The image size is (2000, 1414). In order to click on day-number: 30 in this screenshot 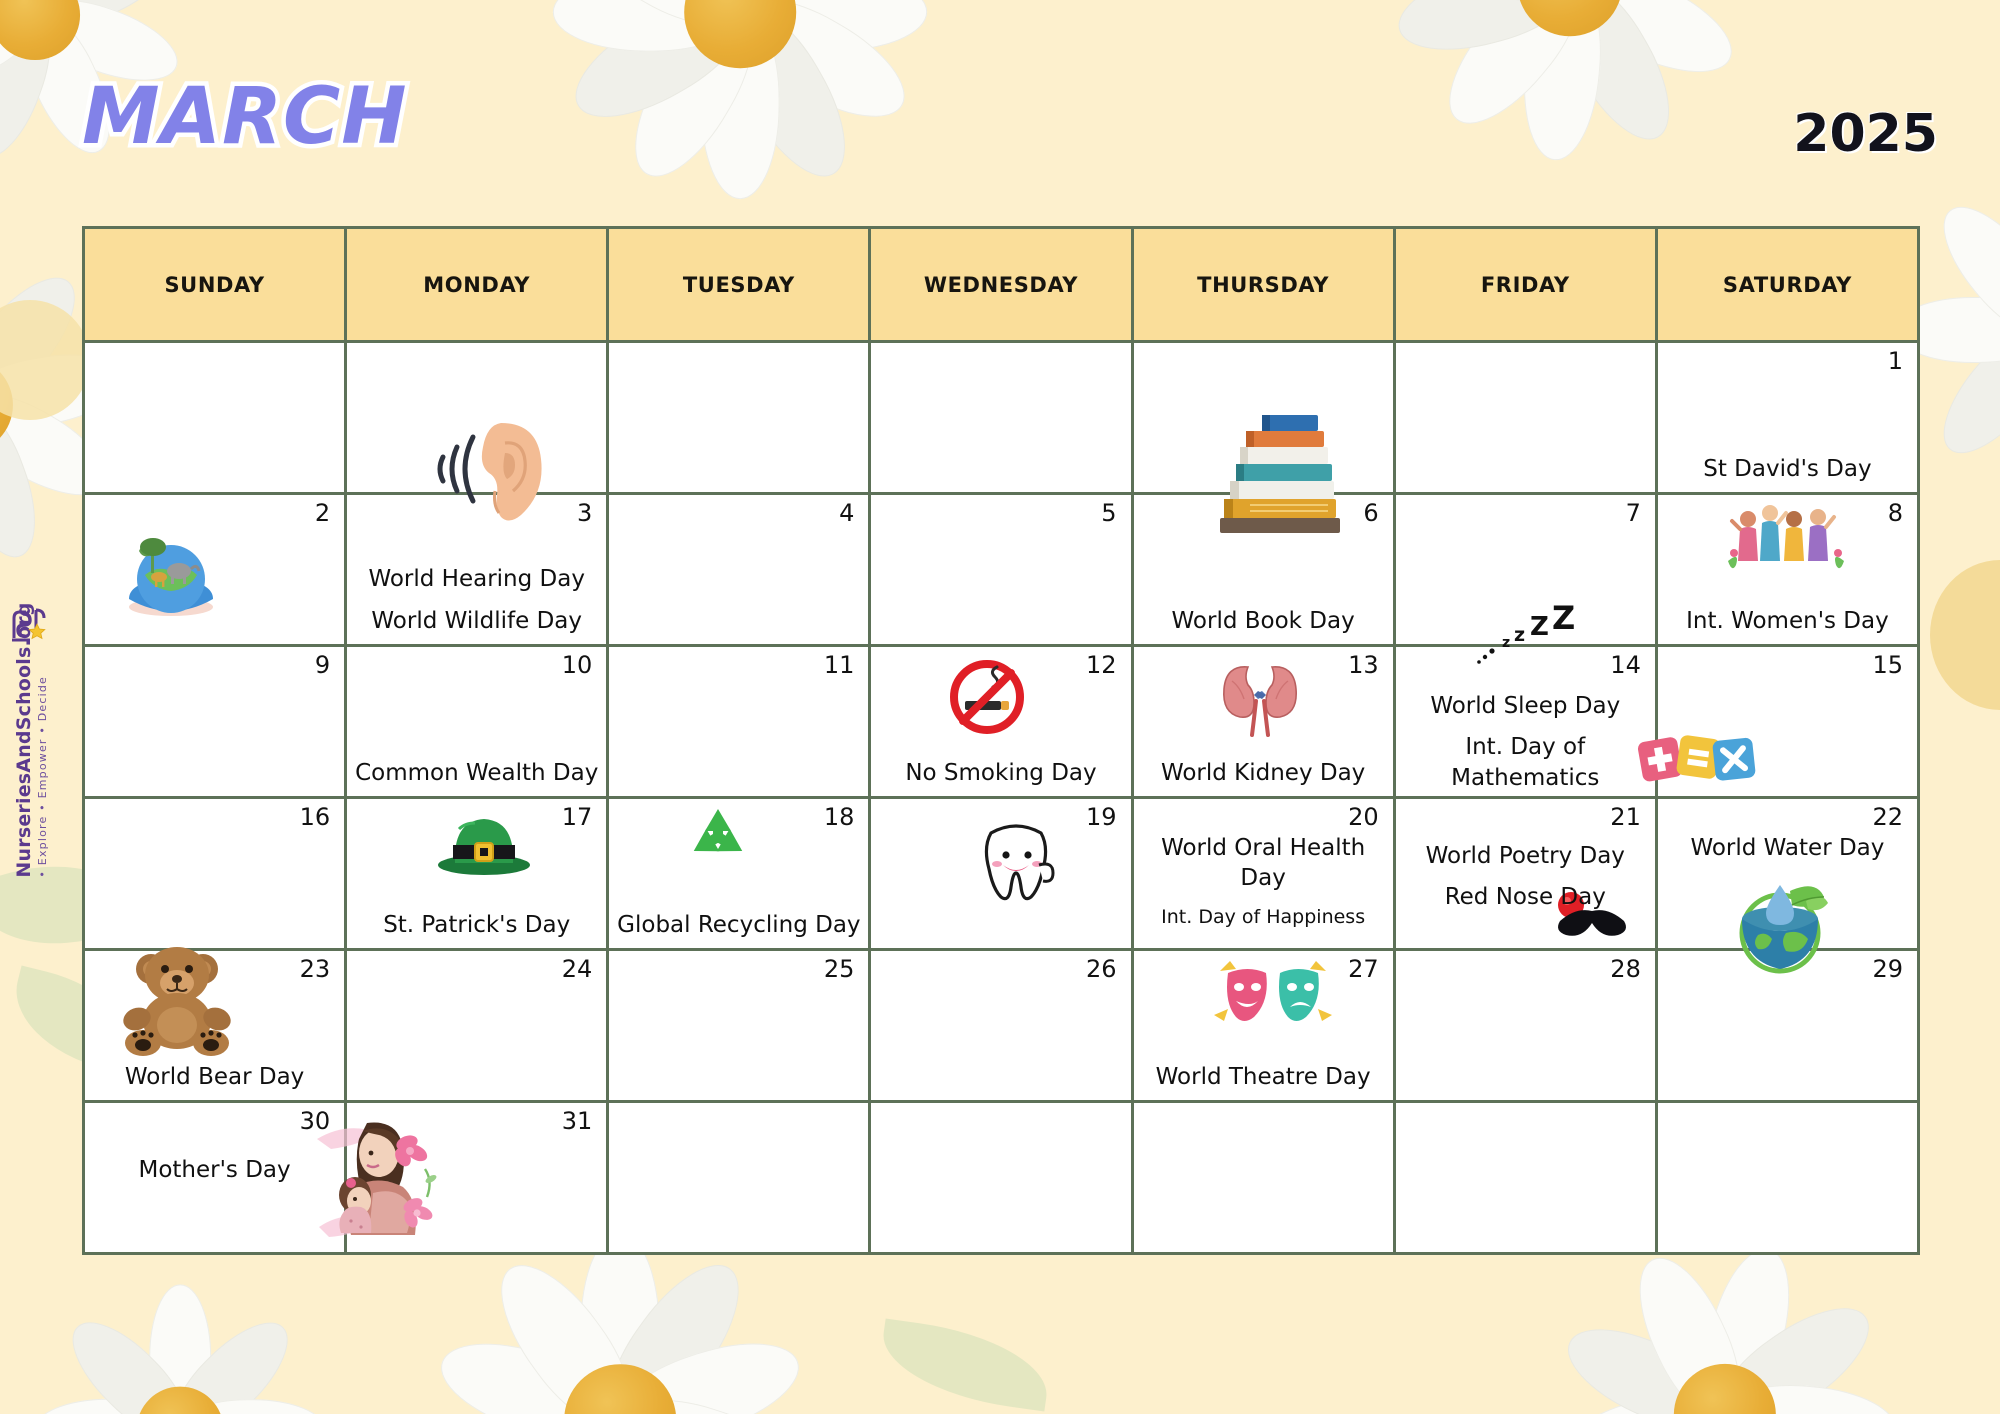, I will do `click(315, 1121)`.